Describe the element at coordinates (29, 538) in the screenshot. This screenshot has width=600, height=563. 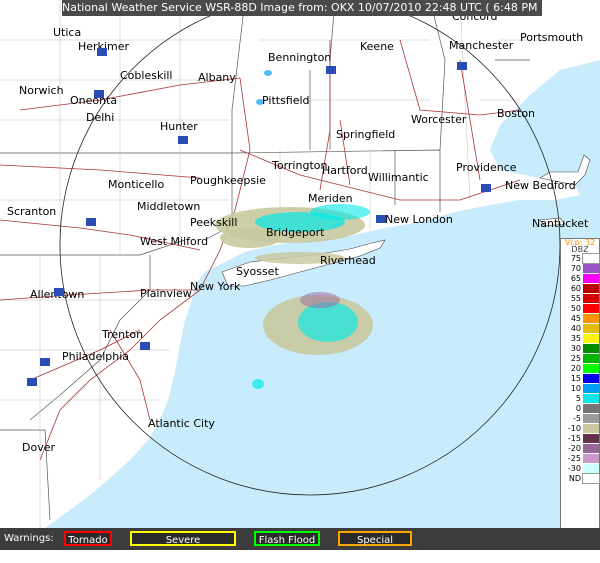
I see `warnings-label: Warnings:` at that location.